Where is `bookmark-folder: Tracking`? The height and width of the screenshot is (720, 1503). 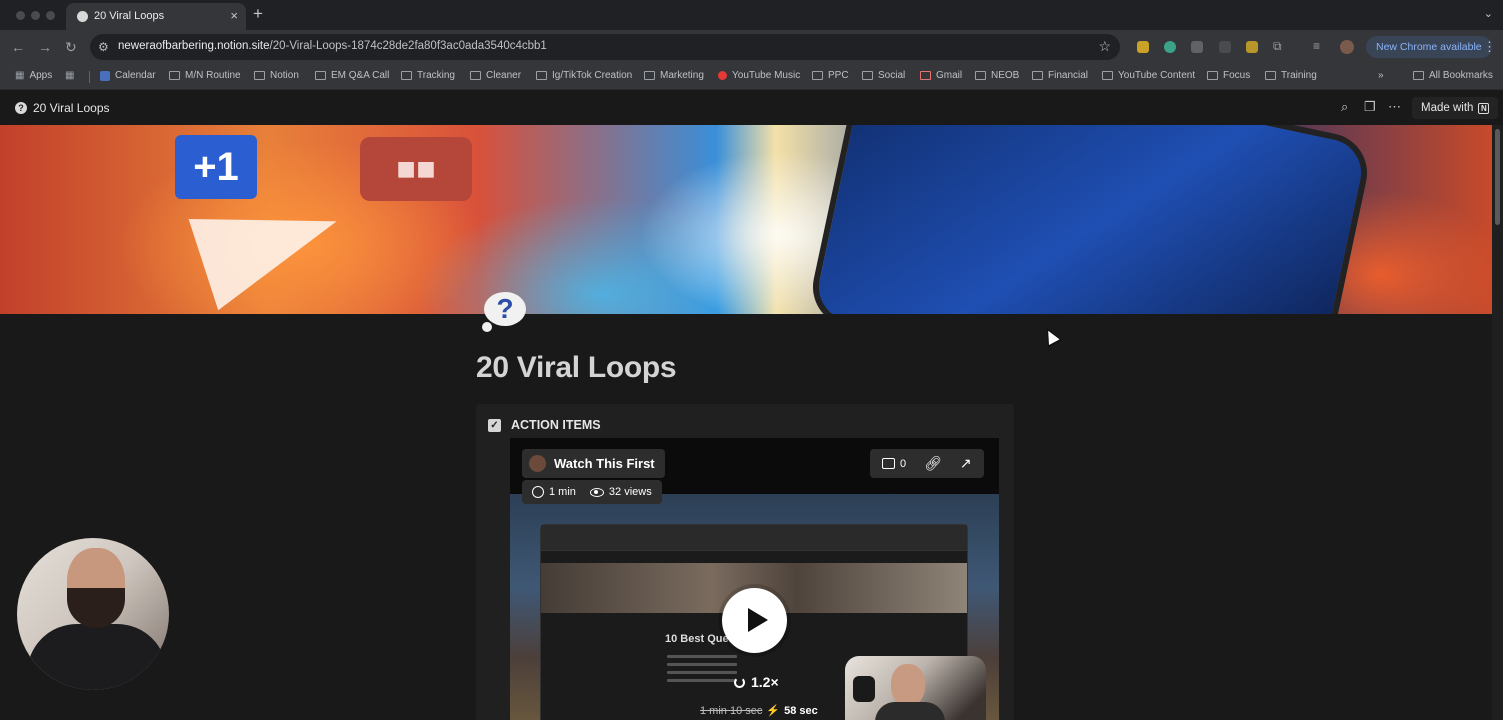
bookmark-folder: Tracking is located at coordinates (428, 75).